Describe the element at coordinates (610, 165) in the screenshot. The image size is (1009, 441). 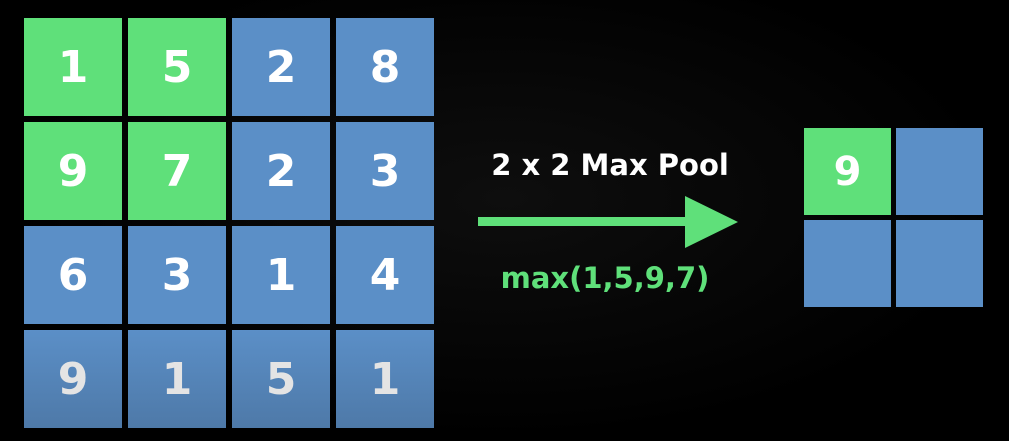
I see `operation-label: 2 x 2 Max Pool` at that location.